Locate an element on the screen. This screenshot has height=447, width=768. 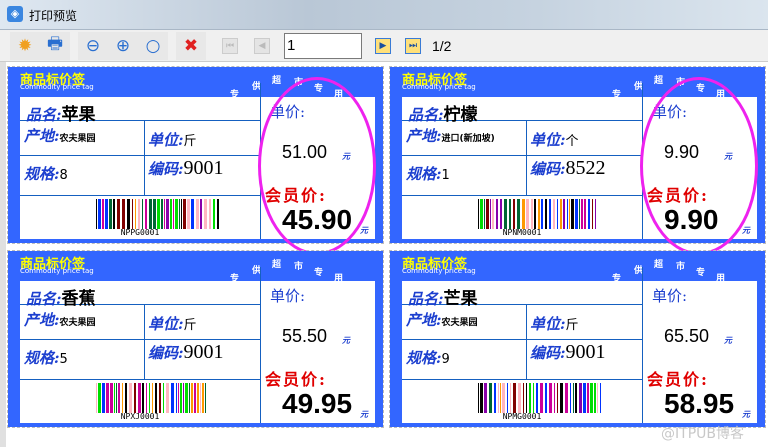
first-page-icon: ⏮ is located at coordinates (230, 45).